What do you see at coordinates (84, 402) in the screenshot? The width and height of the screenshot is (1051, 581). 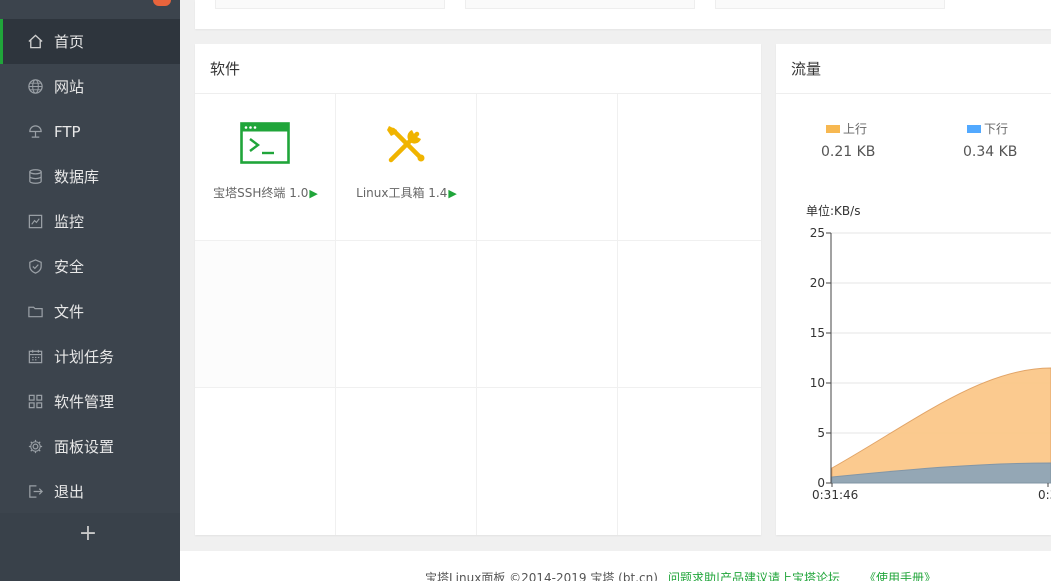 I see `sidebar-item-label: 软件管理` at bounding box center [84, 402].